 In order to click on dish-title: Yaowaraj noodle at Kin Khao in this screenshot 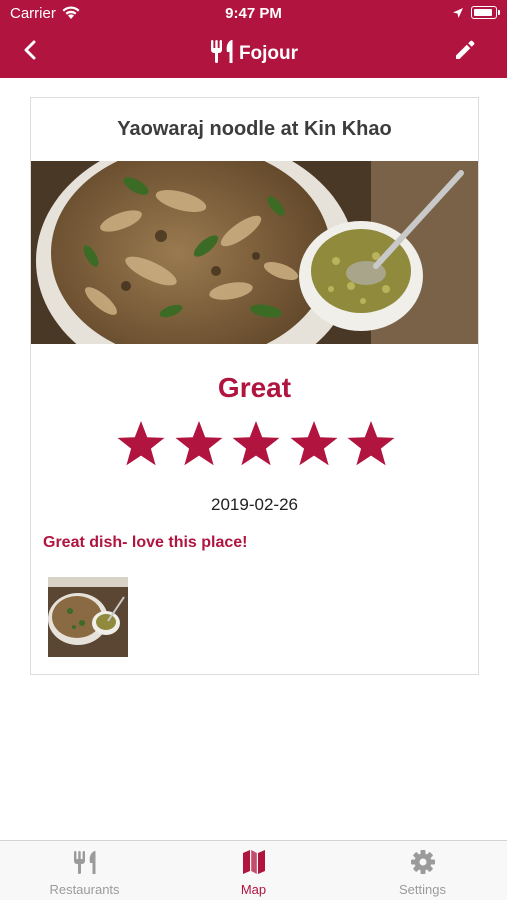, I will do `click(254, 129)`.